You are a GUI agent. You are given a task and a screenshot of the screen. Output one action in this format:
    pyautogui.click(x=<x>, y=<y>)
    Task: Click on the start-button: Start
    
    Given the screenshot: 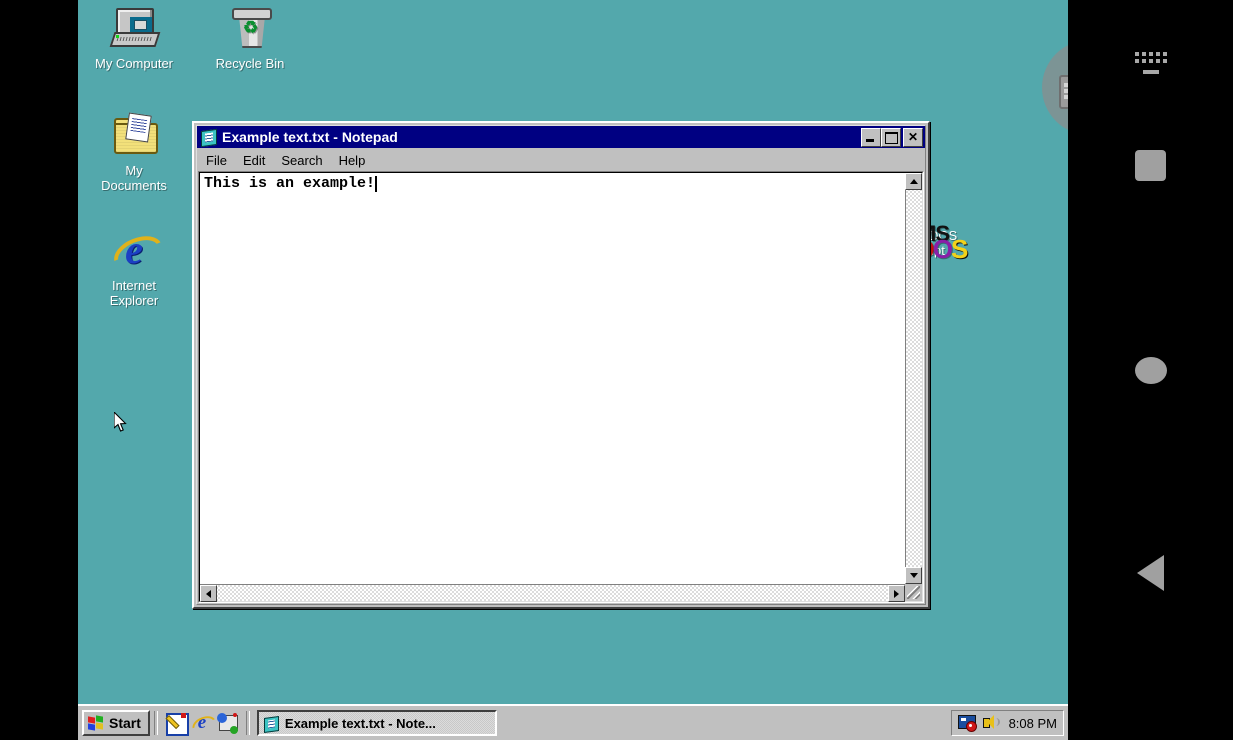 What is the action you would take?
    pyautogui.click(x=116, y=723)
    